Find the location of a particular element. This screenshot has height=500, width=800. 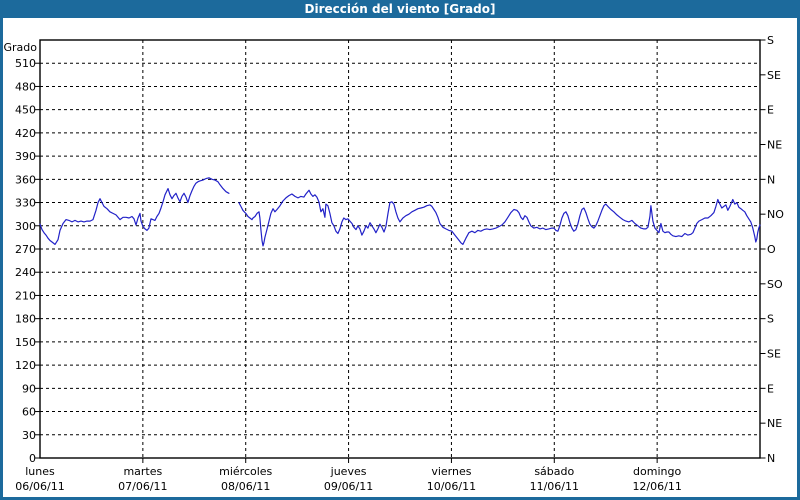

y-left-tick-label: 390 is located at coordinates (25, 156).